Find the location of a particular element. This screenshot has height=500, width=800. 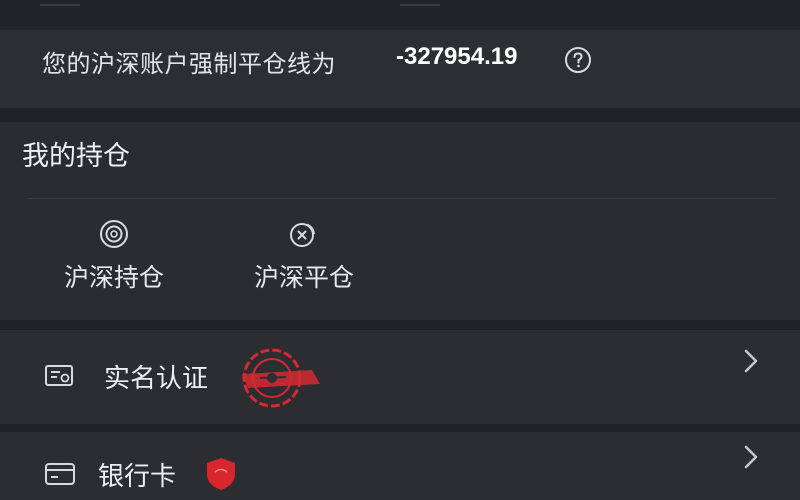

holdings-button: 沪深持仓 is located at coordinates (114, 263).